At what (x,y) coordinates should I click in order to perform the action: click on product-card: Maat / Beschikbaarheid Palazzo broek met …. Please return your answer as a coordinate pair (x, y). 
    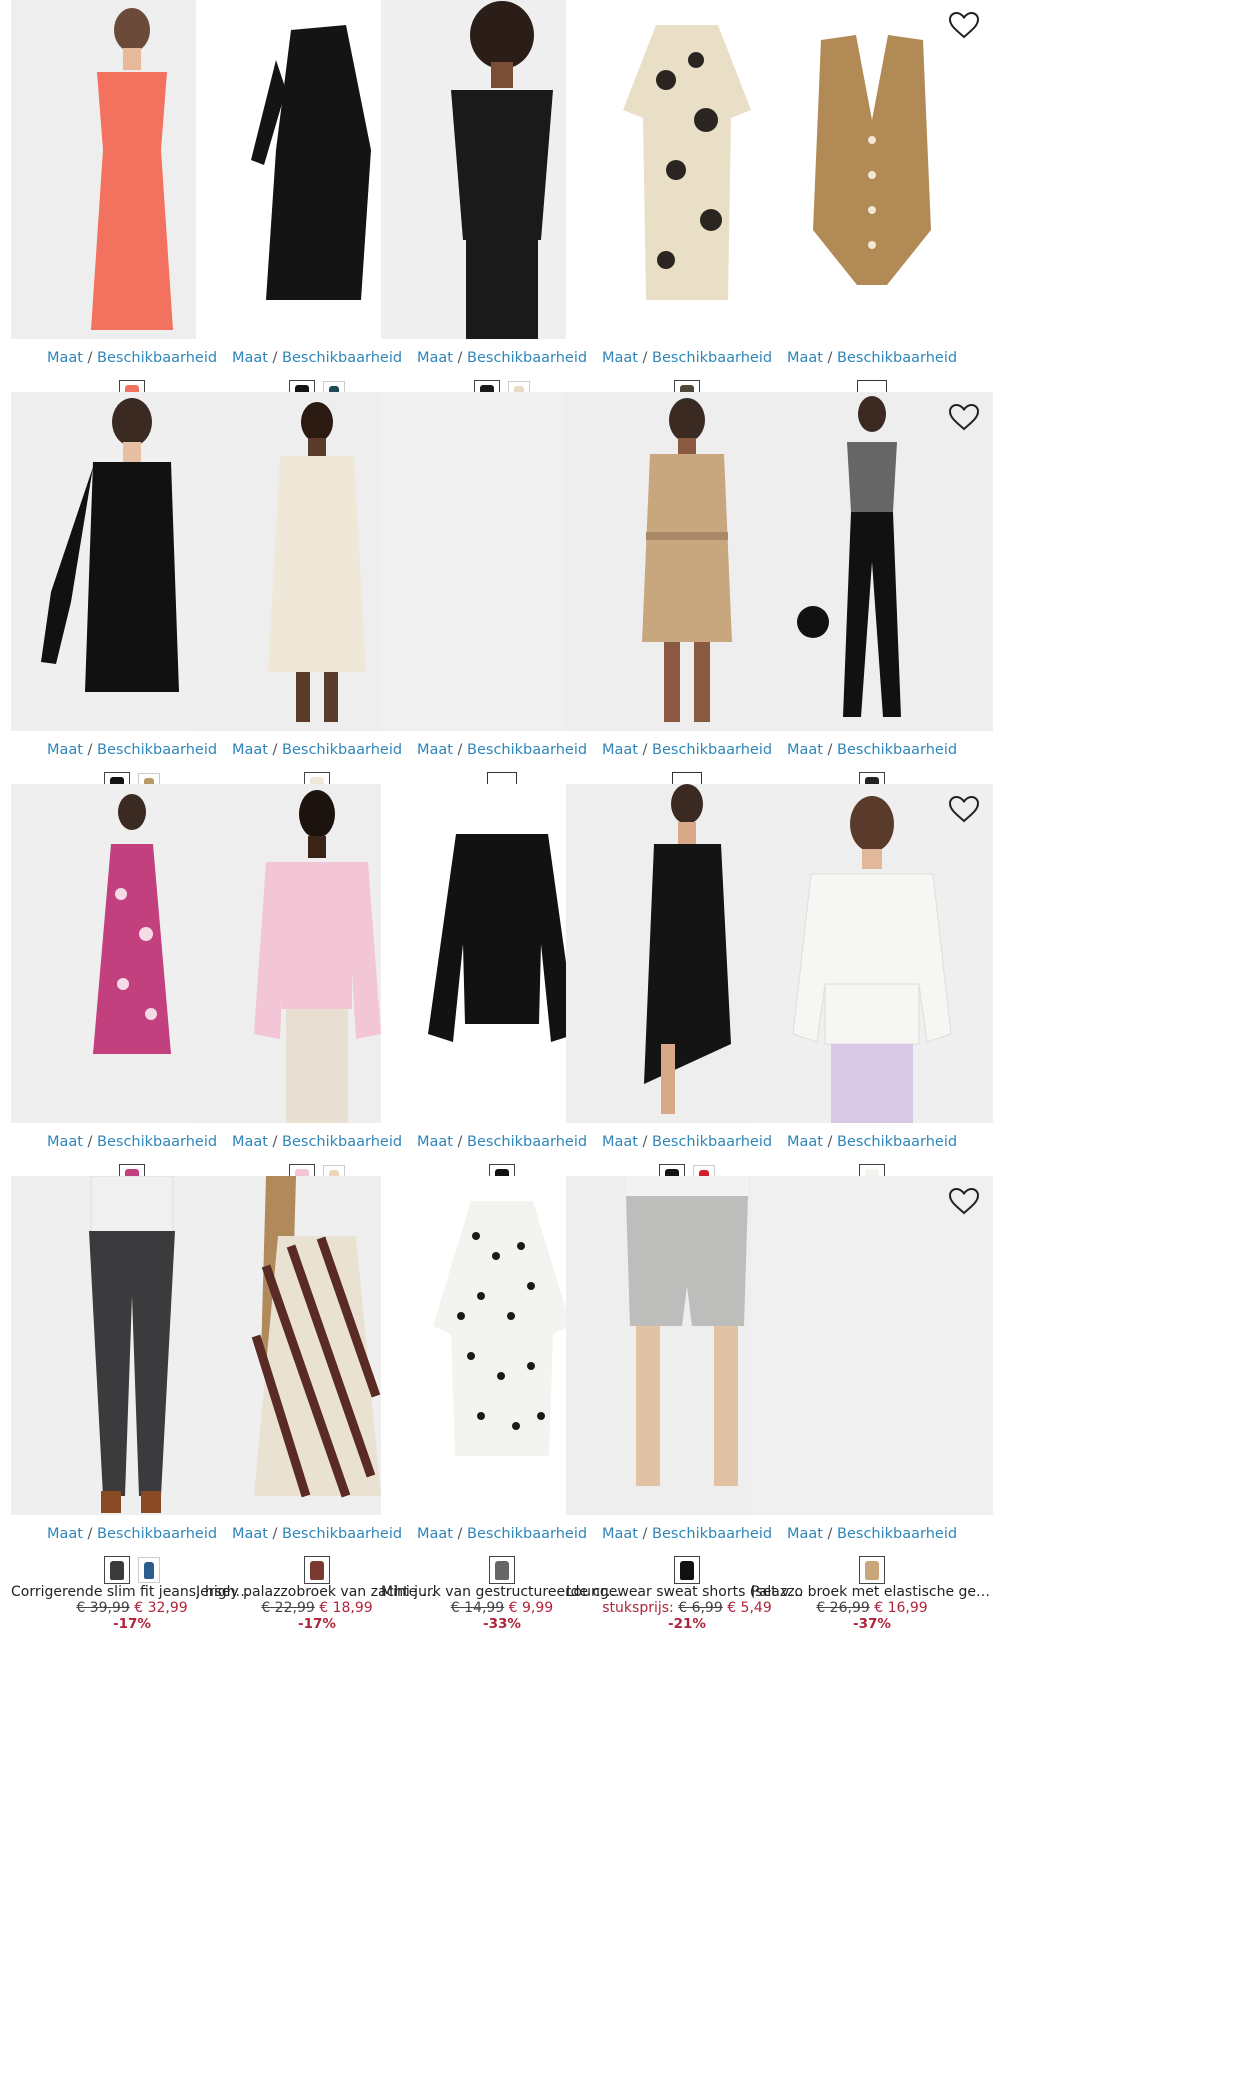
    Looking at the image, I should click on (872, 1426).